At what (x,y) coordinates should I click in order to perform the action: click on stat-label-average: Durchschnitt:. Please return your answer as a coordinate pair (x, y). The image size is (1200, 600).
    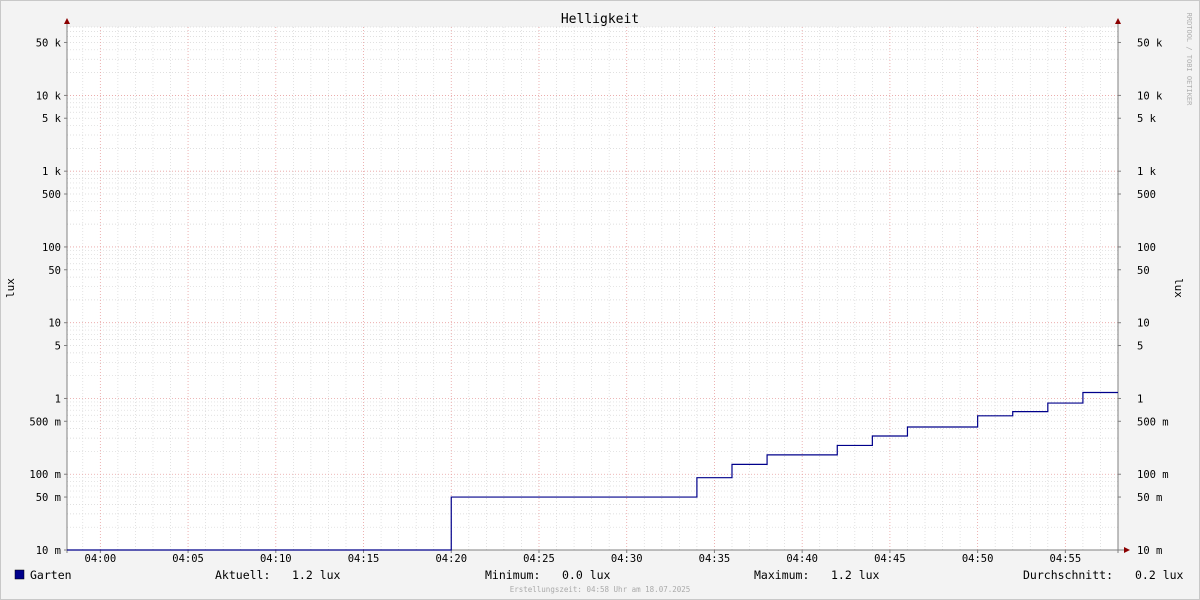
    Looking at the image, I should click on (1068, 575).